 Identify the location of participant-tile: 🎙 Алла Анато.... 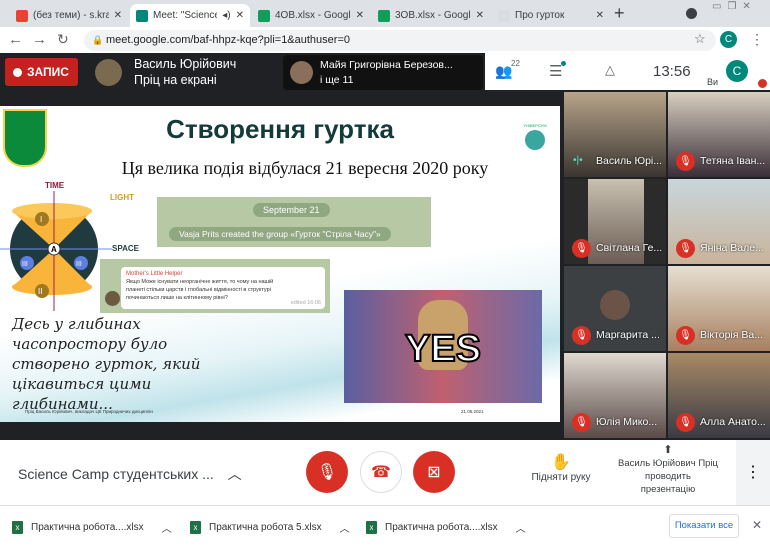
(719, 395).